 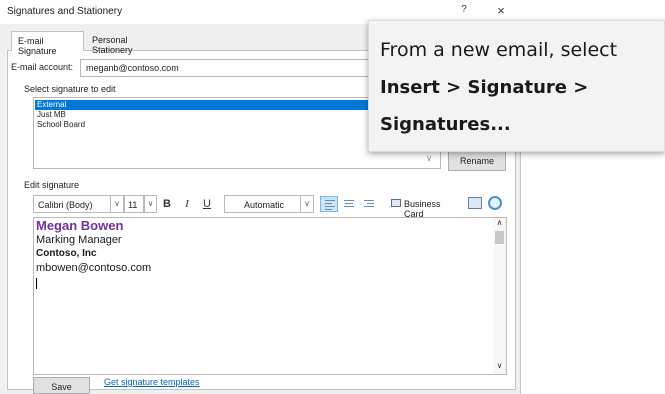 I want to click on help-button: ?, so click(x=464, y=12).